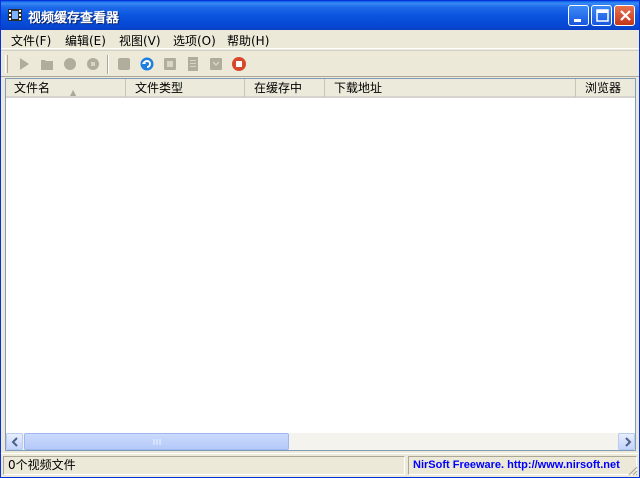 This screenshot has height=478, width=640. I want to click on column-header-url: 下载地址, so click(451, 88).